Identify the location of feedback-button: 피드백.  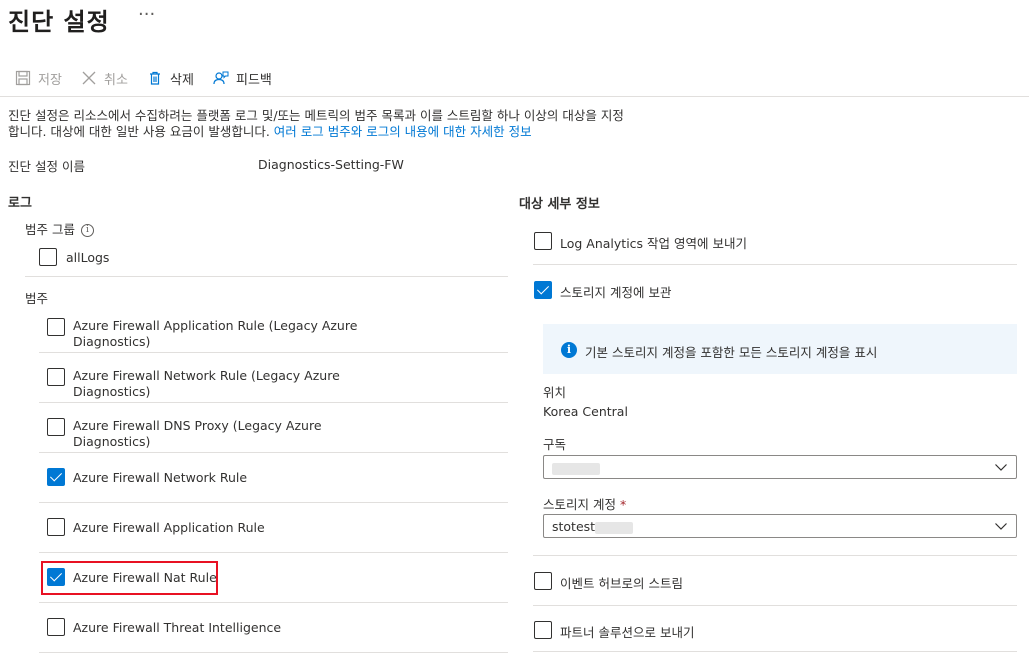
(242, 78).